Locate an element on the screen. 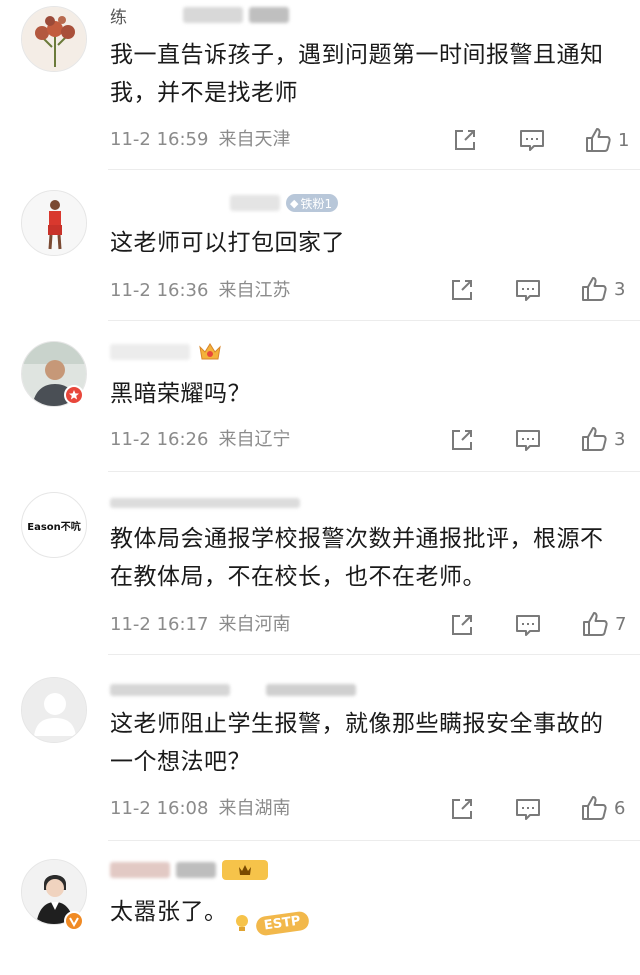 The width and height of the screenshot is (640, 975). comment-location: 来自天津 is located at coordinates (254, 139).